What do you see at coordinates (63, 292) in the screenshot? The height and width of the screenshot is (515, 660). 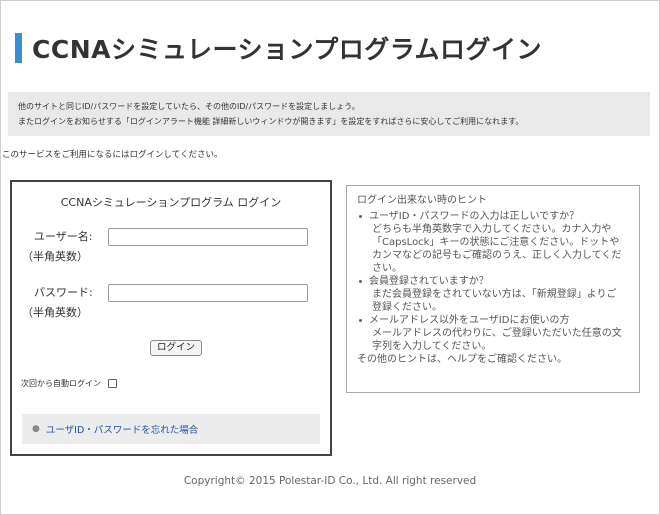 I see `password-label: パスワード:` at bounding box center [63, 292].